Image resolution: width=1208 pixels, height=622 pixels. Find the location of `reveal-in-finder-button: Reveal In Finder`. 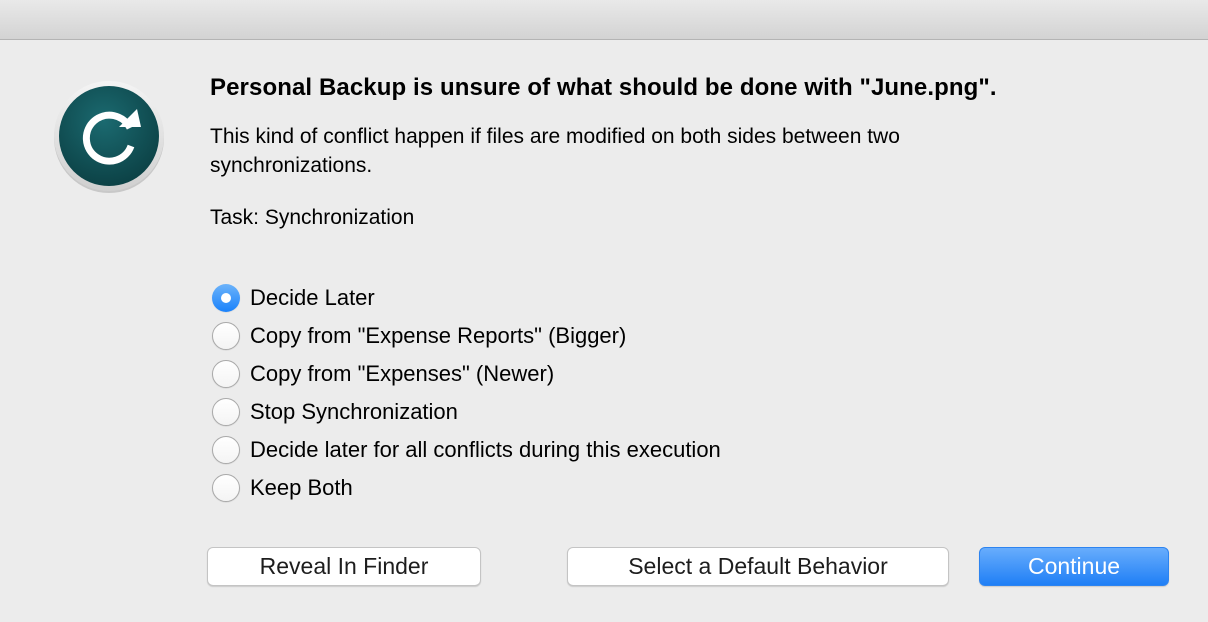

reveal-in-finder-button: Reveal In Finder is located at coordinates (344, 566).